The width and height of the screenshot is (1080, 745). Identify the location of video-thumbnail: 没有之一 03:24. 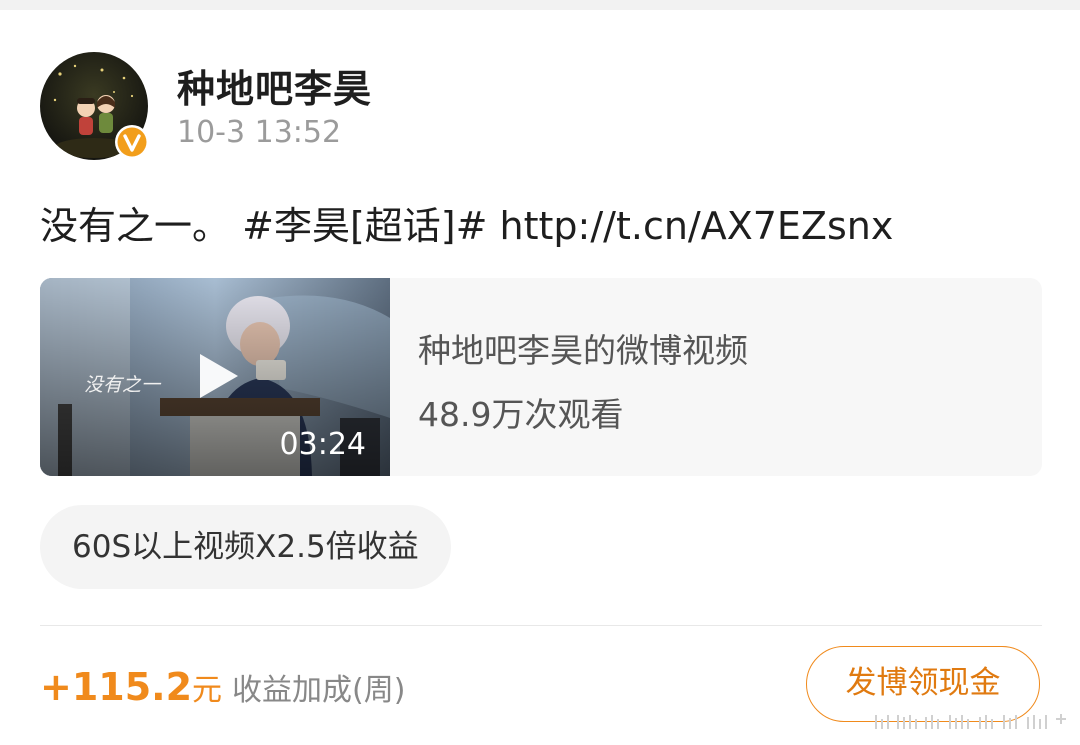
(215, 377).